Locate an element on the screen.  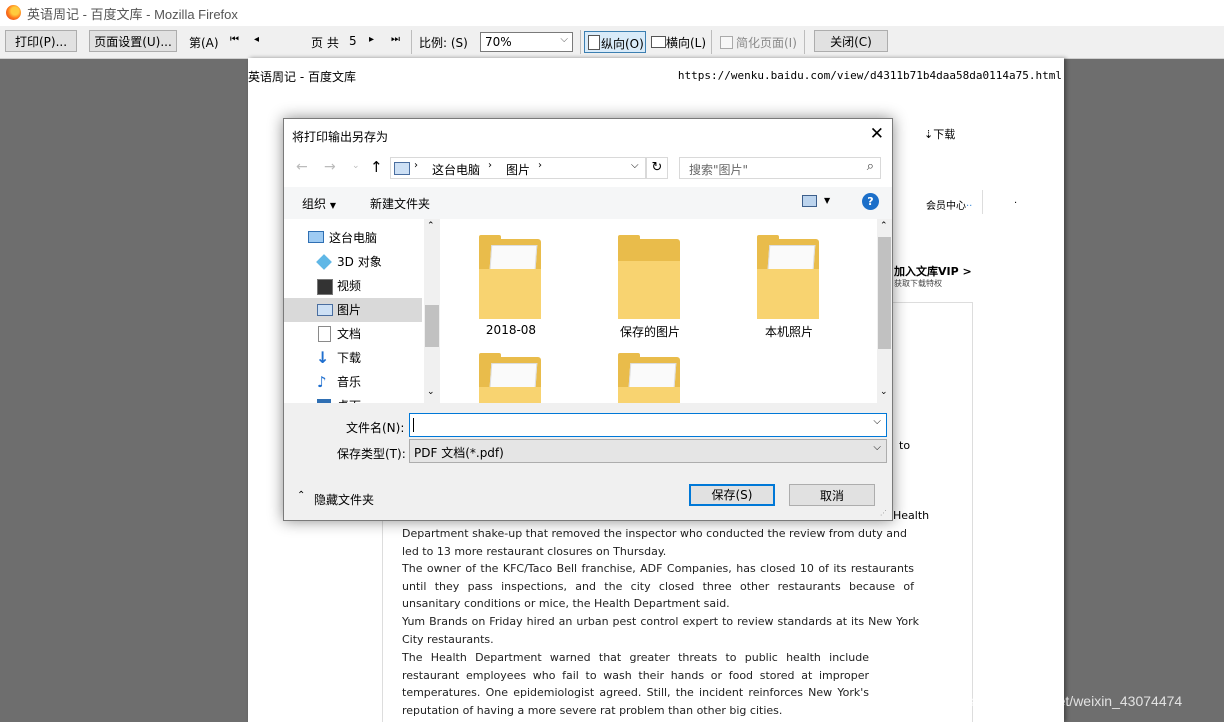
landscape-label: 横向(L) is located at coordinates (686, 43).